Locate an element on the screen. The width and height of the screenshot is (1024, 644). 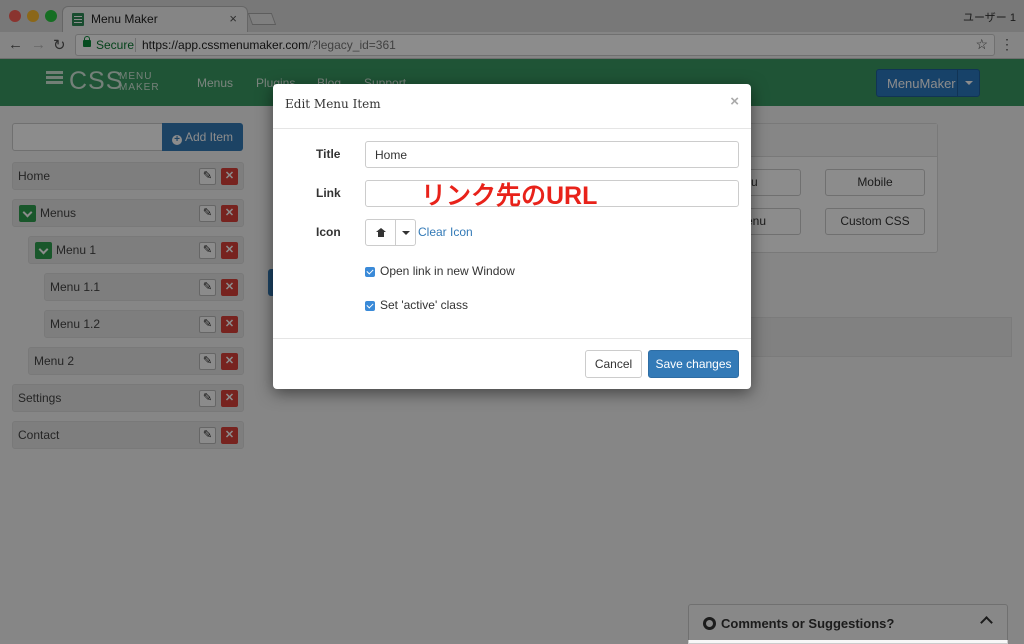
modal-title: Edit Menu Item is located at coordinates (333, 104).